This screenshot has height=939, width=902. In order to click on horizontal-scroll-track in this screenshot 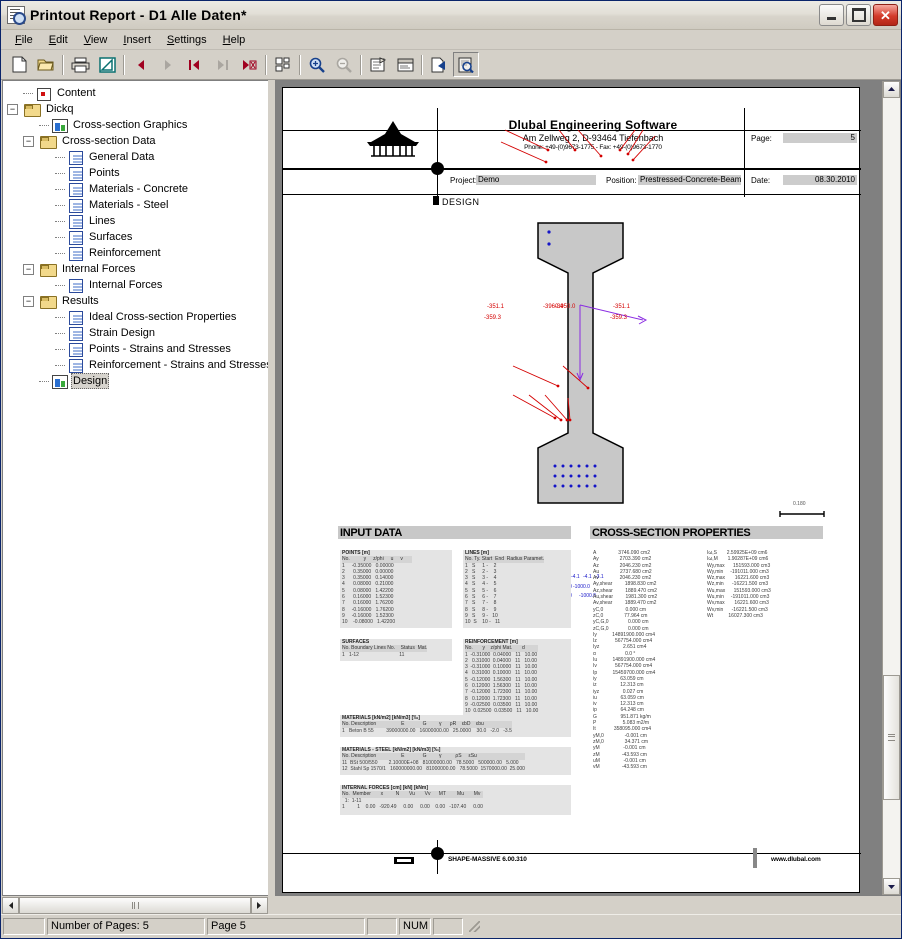, I will do `click(135, 905)`.